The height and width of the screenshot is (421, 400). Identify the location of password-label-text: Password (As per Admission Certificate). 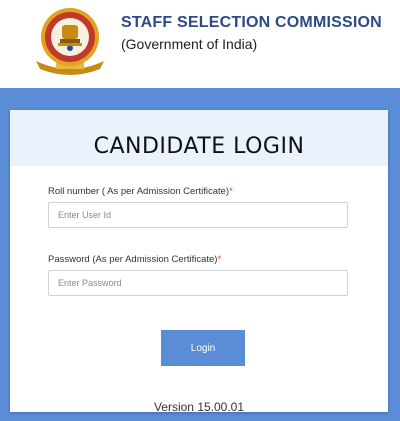
(133, 259).